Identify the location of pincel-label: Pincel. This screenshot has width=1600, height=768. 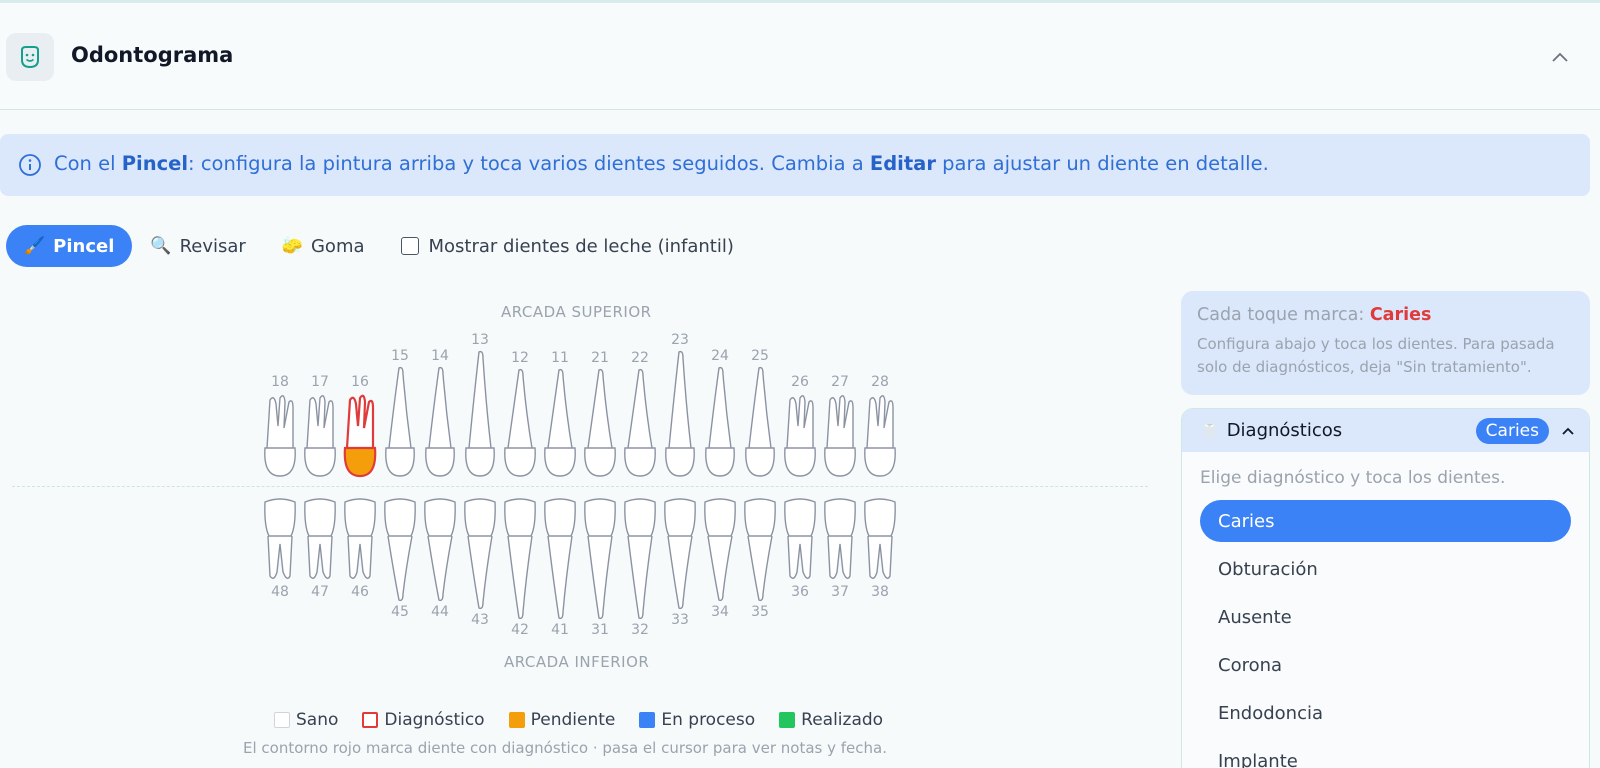
(84, 246).